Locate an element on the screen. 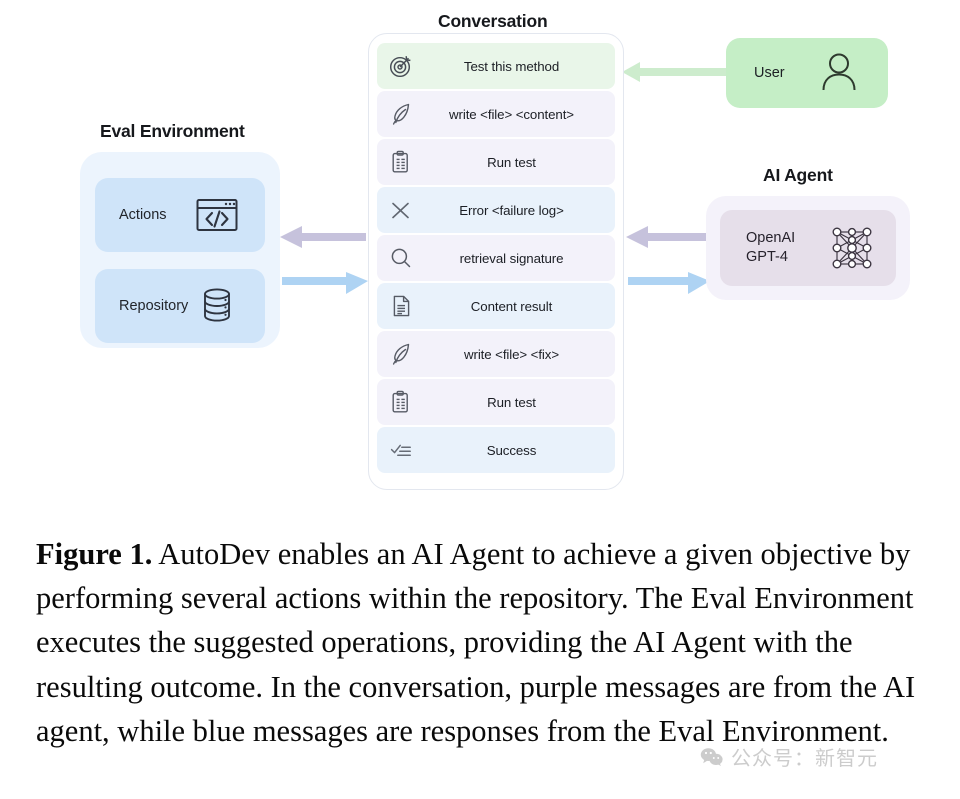 The width and height of the screenshot is (960, 799). conversation-message-text: retrieval signature is located at coordinates (511, 258).